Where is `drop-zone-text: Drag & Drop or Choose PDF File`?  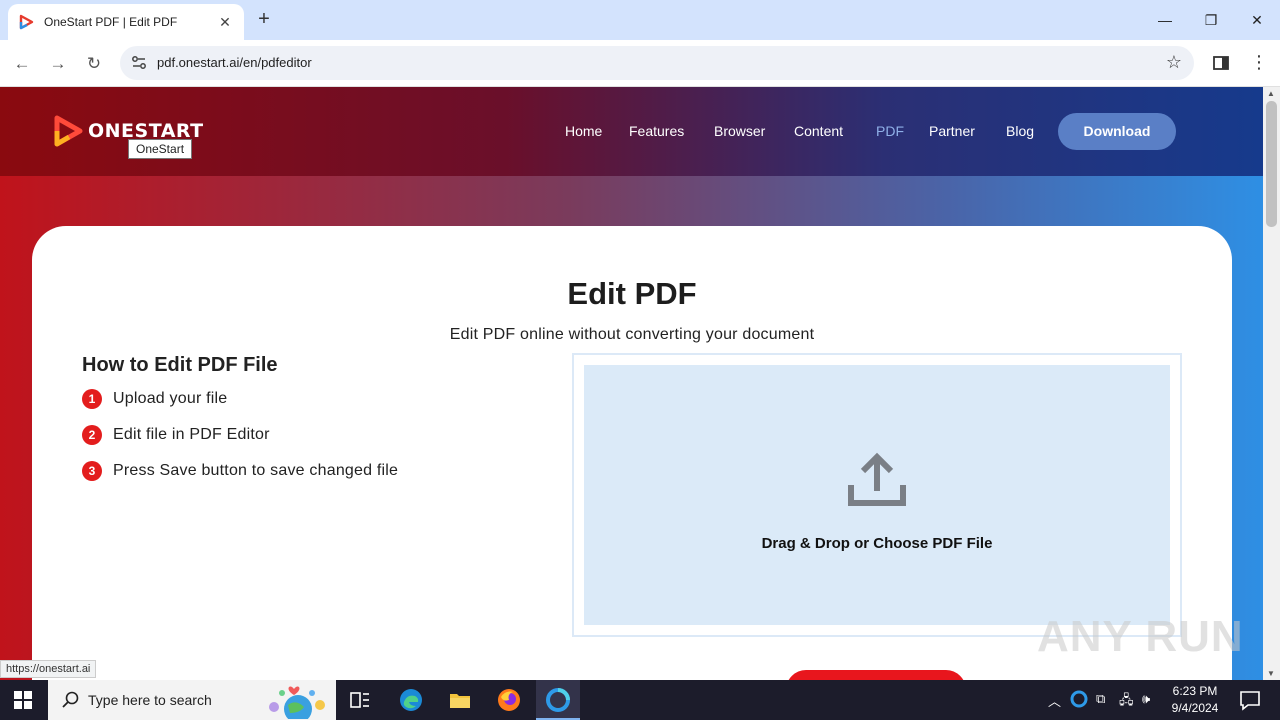 drop-zone-text: Drag & Drop or Choose PDF File is located at coordinates (877, 543).